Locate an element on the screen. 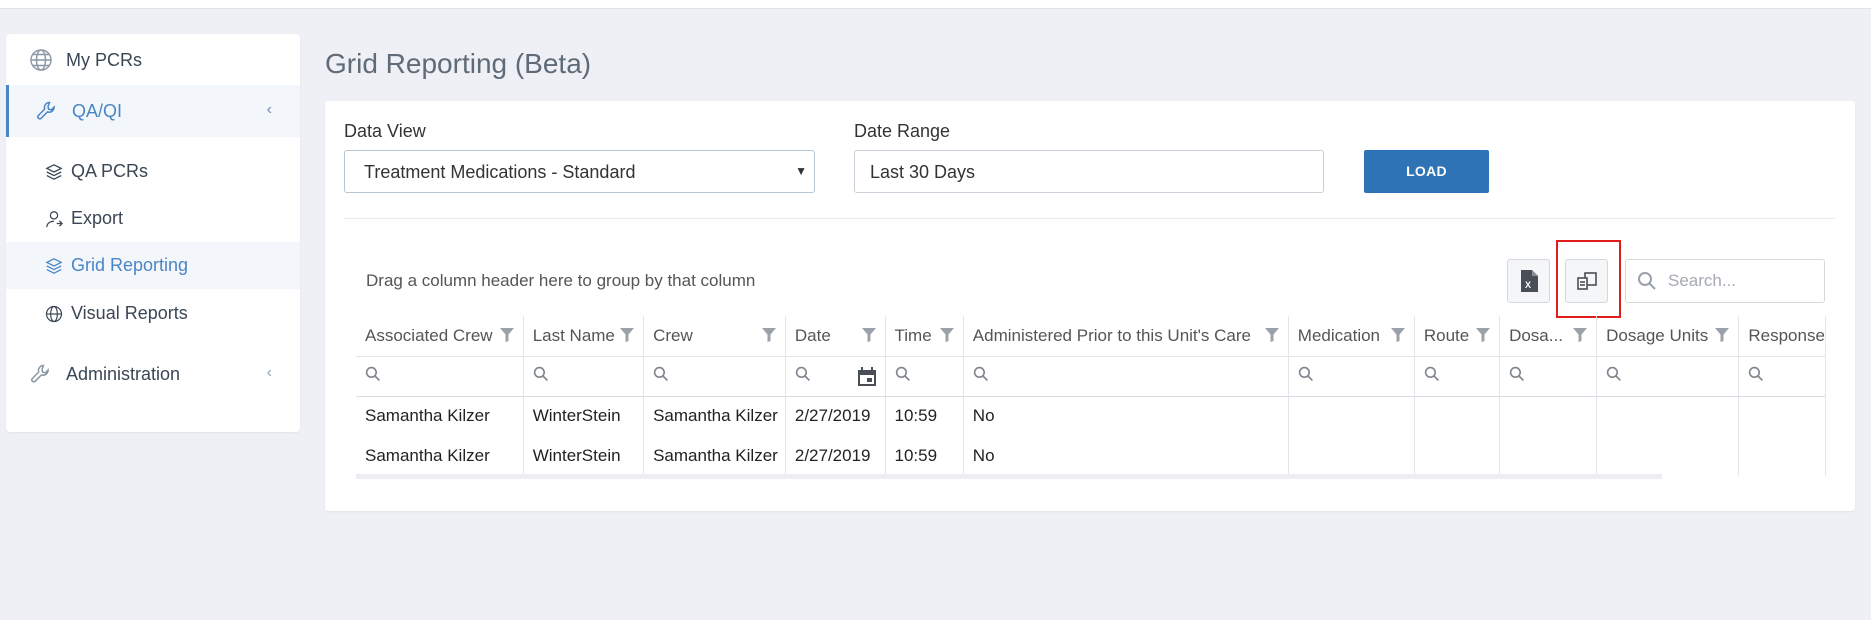 Image resolution: width=1871 pixels, height=620 pixels. date-range-label: Date Range is located at coordinates (902, 131).